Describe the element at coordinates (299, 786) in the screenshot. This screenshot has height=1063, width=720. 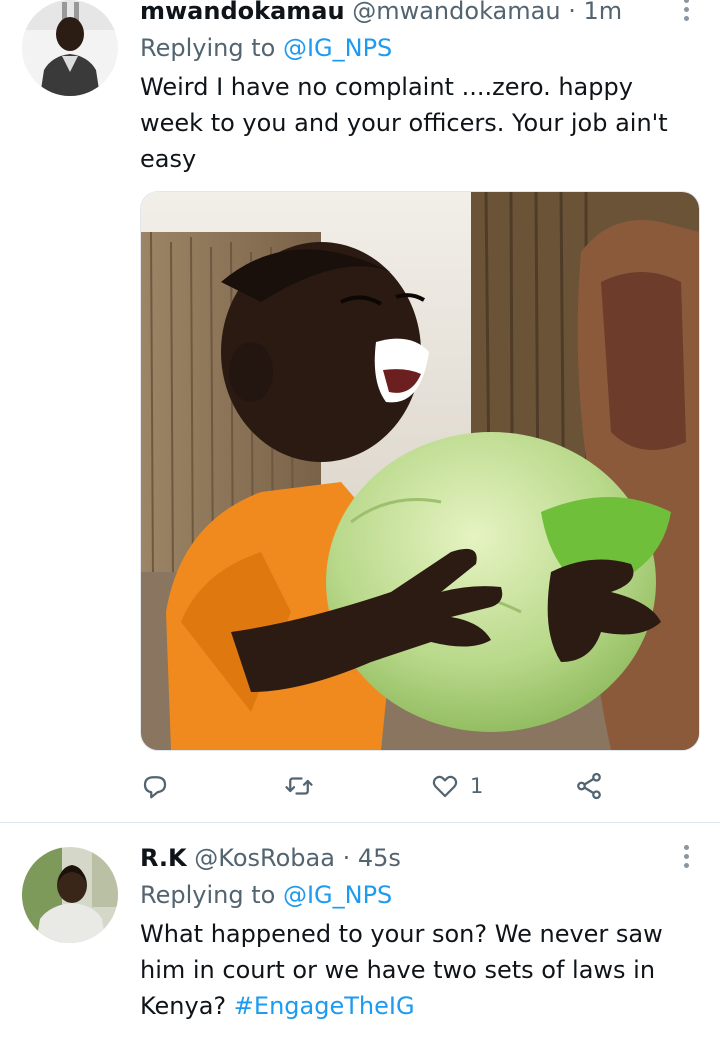
I see `retweet-icon` at that location.